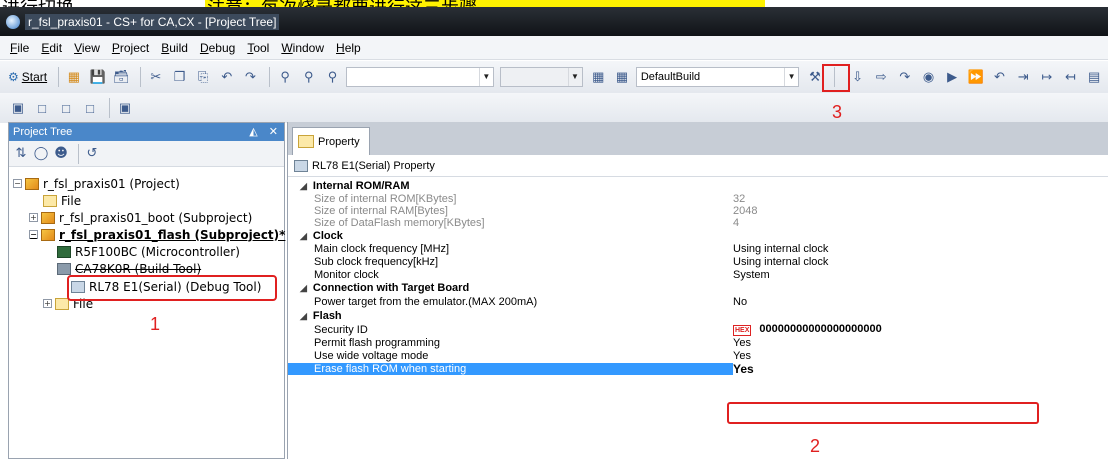 The height and width of the screenshot is (459, 1108). What do you see at coordinates (698, 210) in the screenshot?
I see `property-row: Size of internal RAM[Bytes] 2048` at bounding box center [698, 210].